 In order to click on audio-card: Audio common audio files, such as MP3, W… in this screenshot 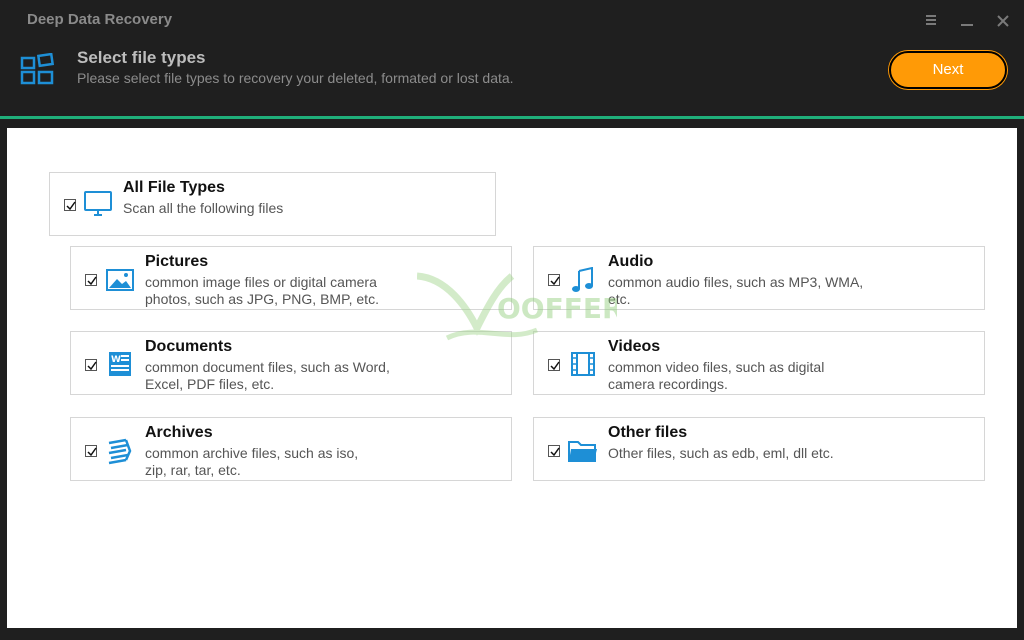, I will do `click(759, 278)`.